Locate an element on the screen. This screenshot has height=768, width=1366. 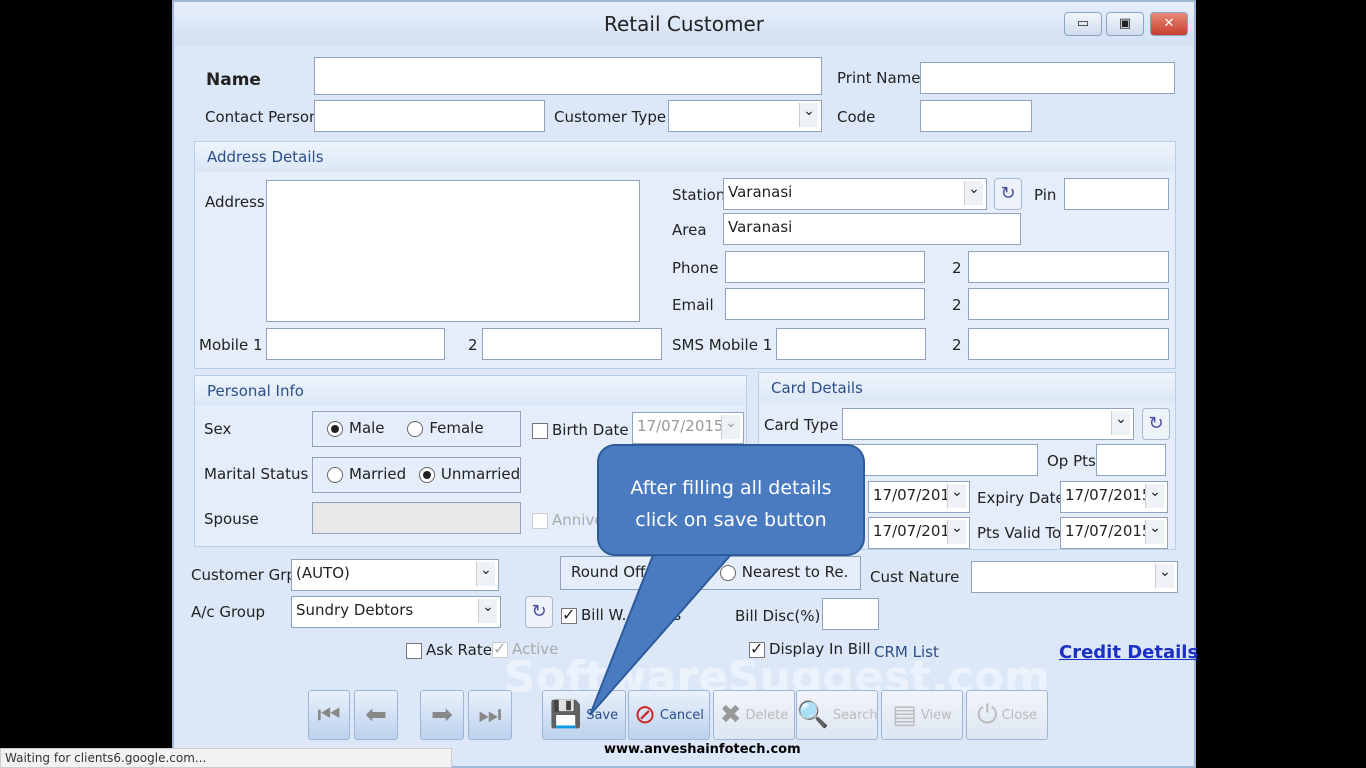
ask-rate-checkbox: Ask Rate is located at coordinates (449, 650).